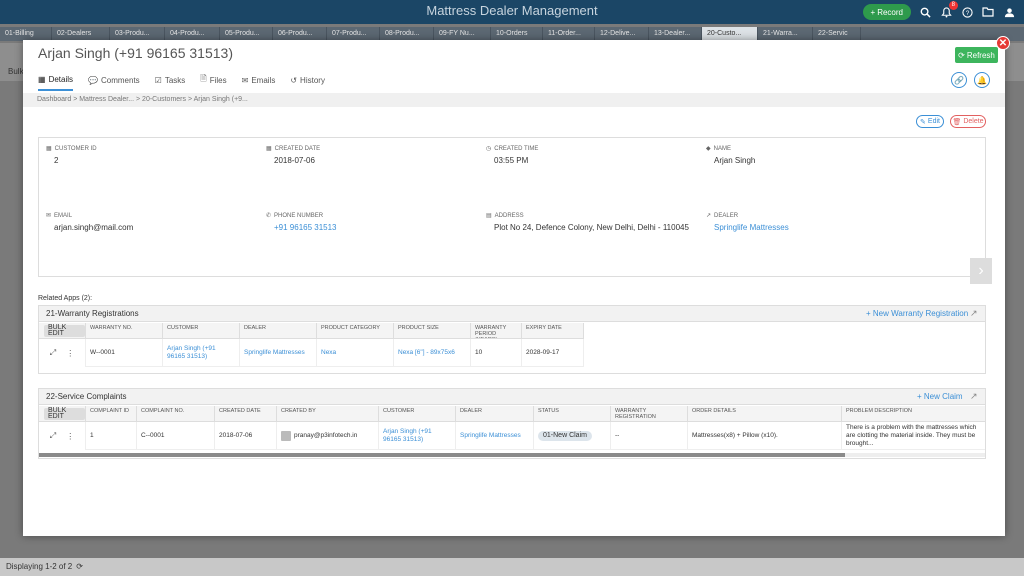  What do you see at coordinates (765, 436) in the screenshot?
I see `table-cell: Mattresses(x8) + Pillow (x10).` at bounding box center [765, 436].